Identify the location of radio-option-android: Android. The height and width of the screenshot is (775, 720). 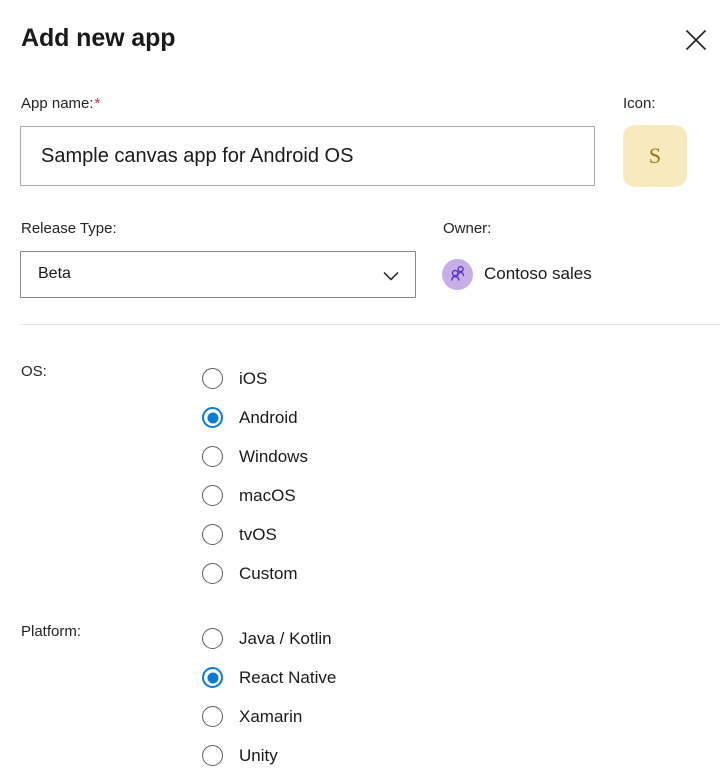
(255, 417).